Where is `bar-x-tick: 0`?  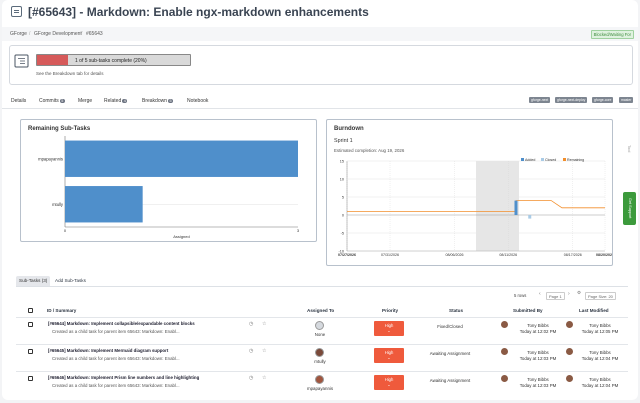
bar-x-tick: 0 is located at coordinates (65, 230).